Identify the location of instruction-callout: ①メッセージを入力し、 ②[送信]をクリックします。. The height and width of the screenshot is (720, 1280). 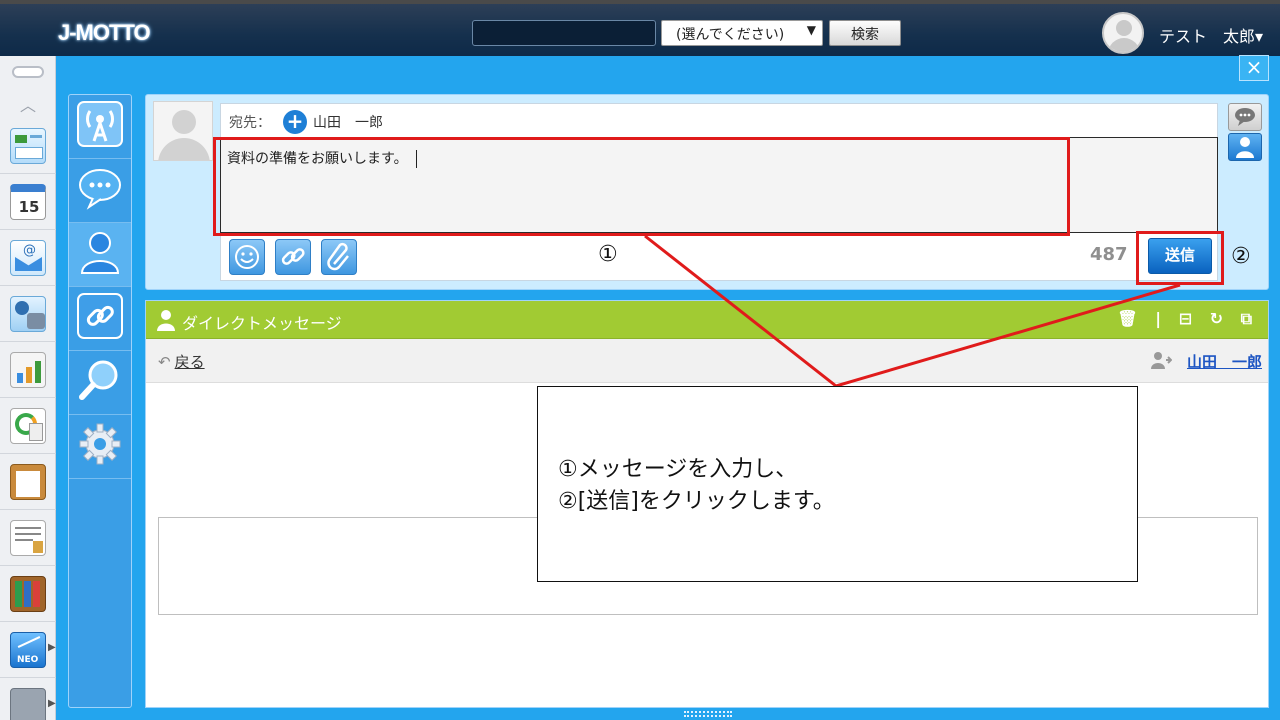
(837, 484).